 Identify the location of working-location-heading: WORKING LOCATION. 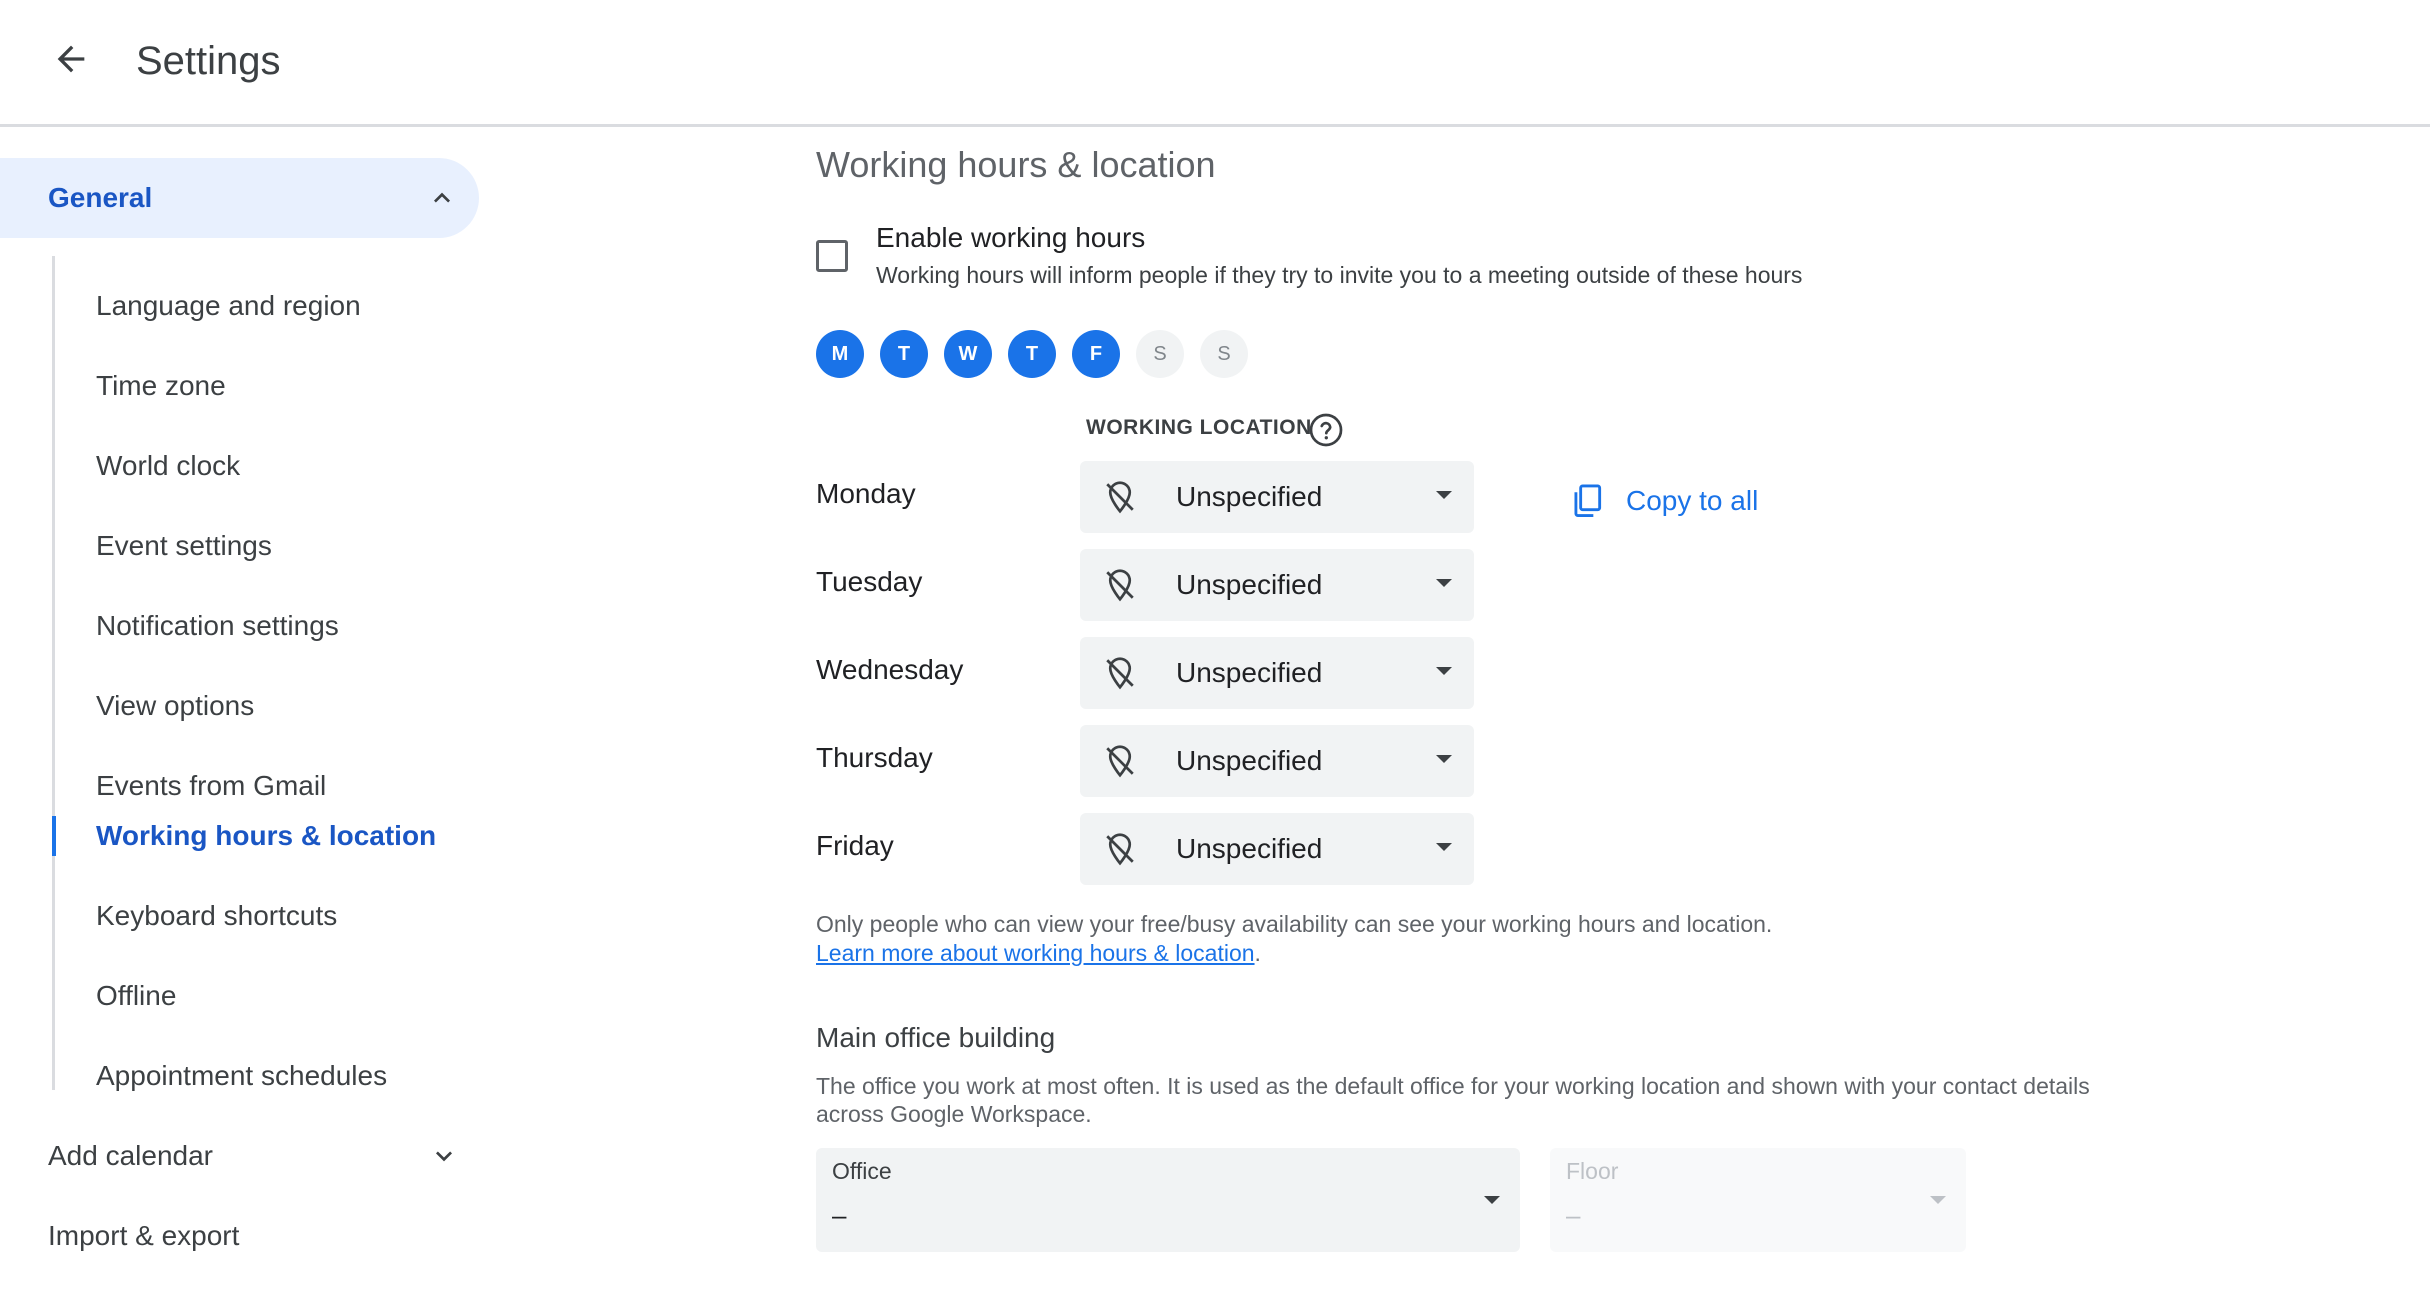
(1199, 427).